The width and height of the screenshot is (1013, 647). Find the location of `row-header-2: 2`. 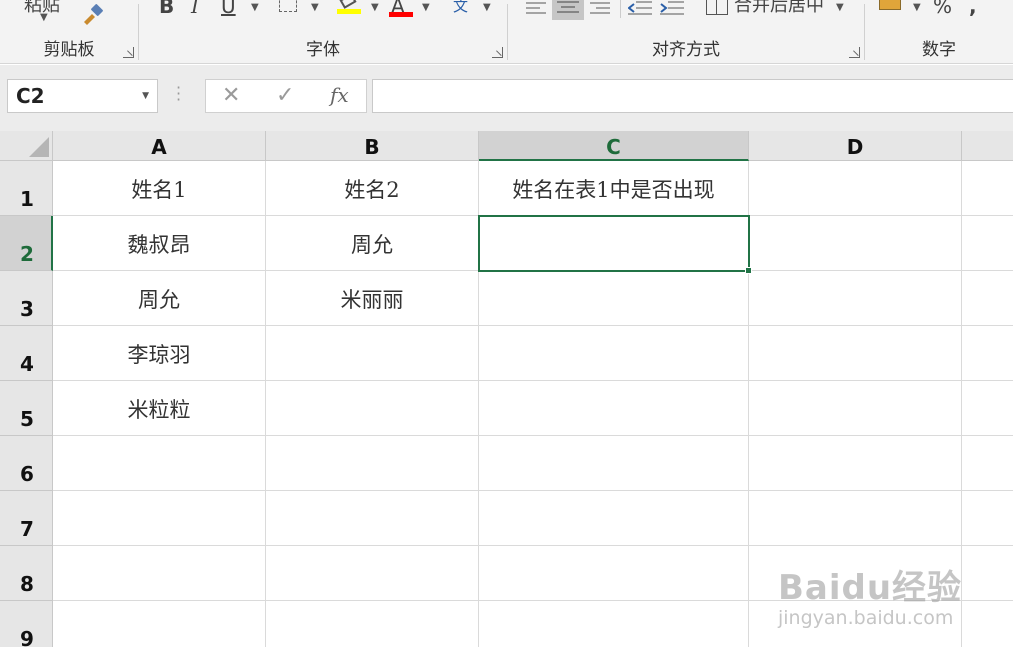

row-header-2: 2 is located at coordinates (26, 243).